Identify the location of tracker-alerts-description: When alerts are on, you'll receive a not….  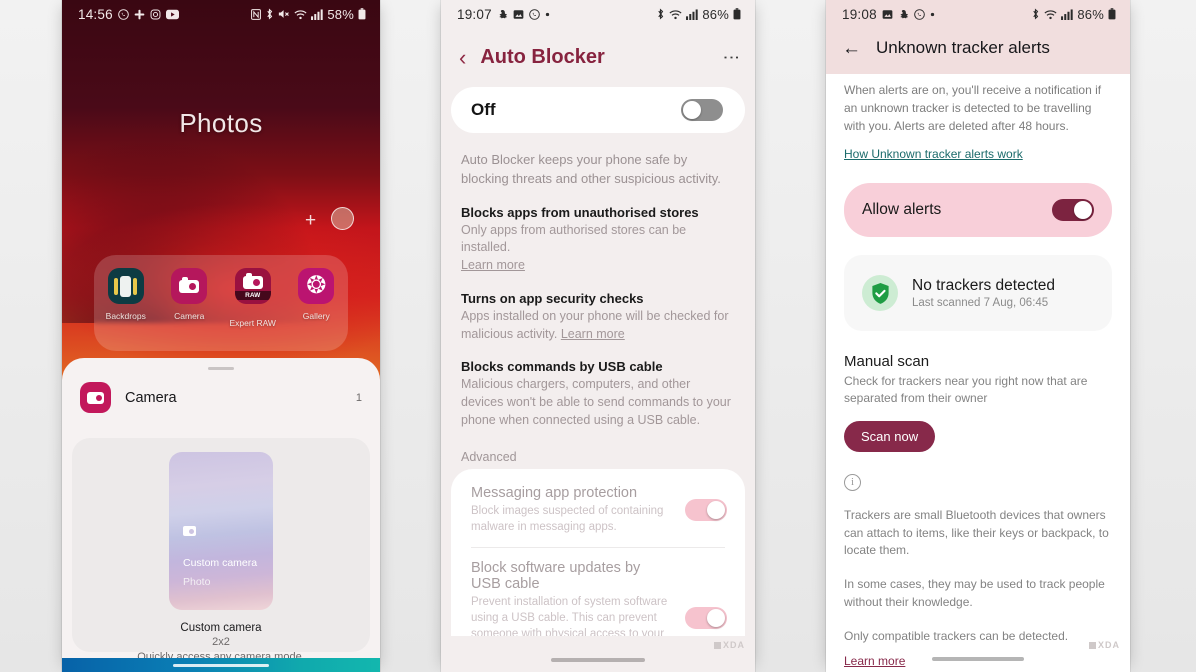
(973, 108).